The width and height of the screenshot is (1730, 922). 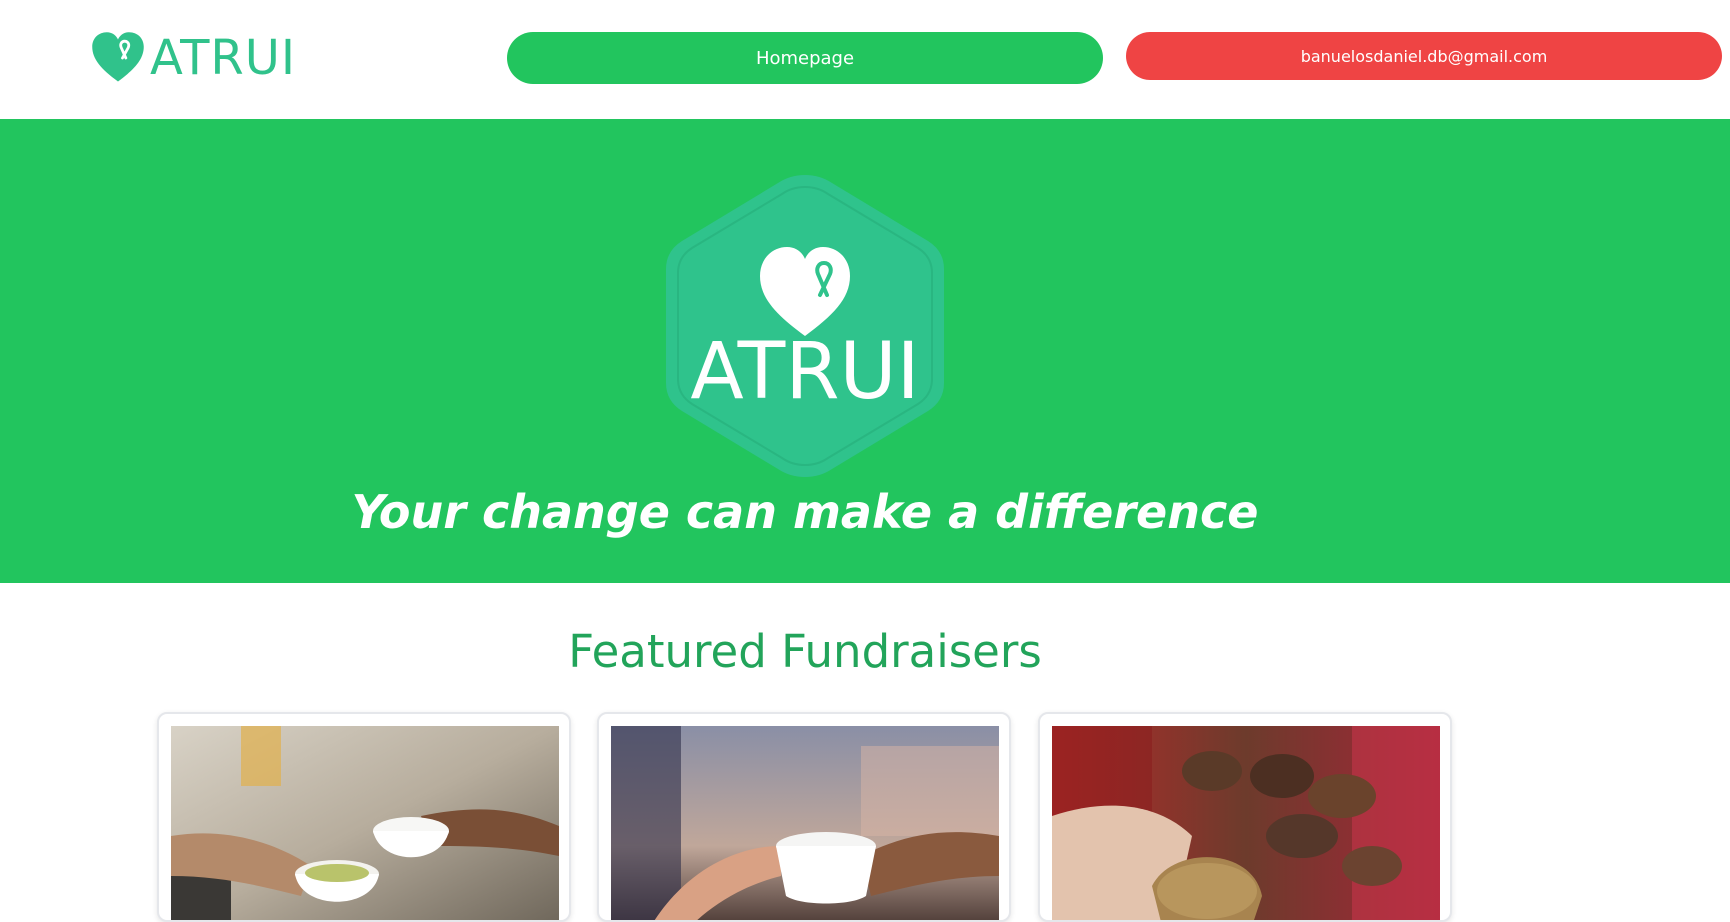 What do you see at coordinates (365, 823) in the screenshot?
I see `food-bowl-handoff-photo` at bounding box center [365, 823].